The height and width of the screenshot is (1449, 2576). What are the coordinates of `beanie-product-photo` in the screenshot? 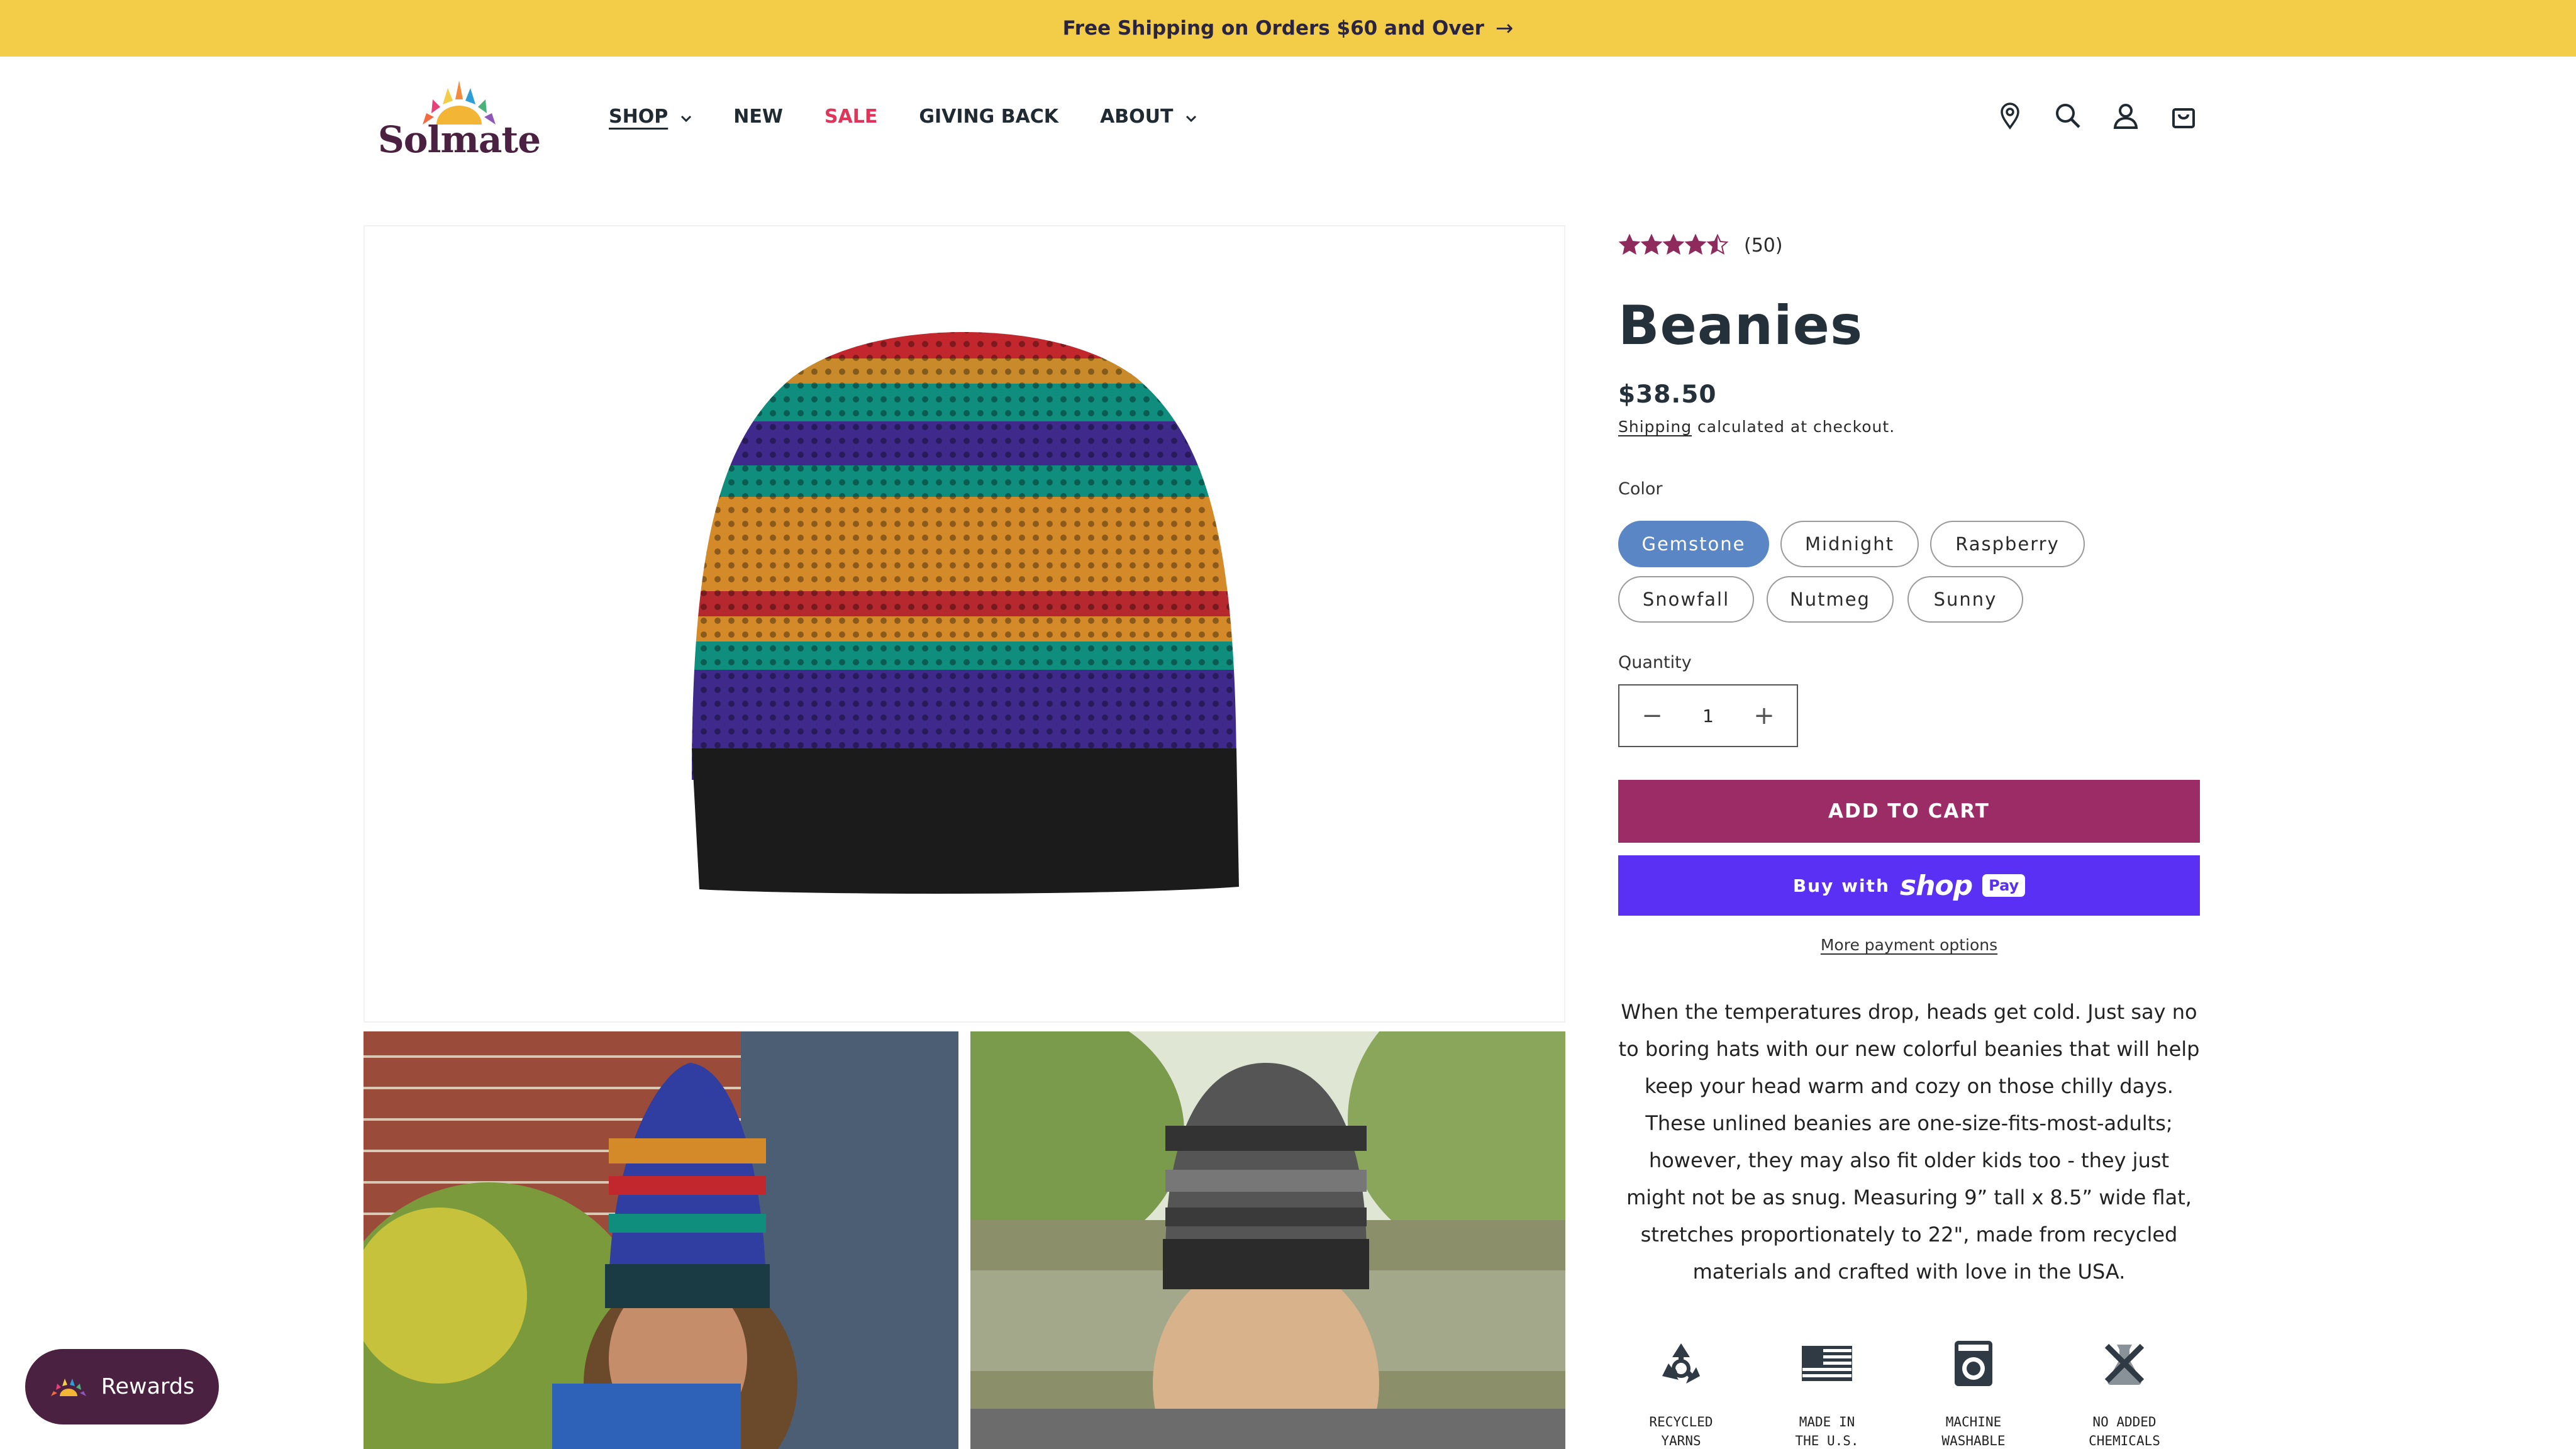 It's located at (965, 613).